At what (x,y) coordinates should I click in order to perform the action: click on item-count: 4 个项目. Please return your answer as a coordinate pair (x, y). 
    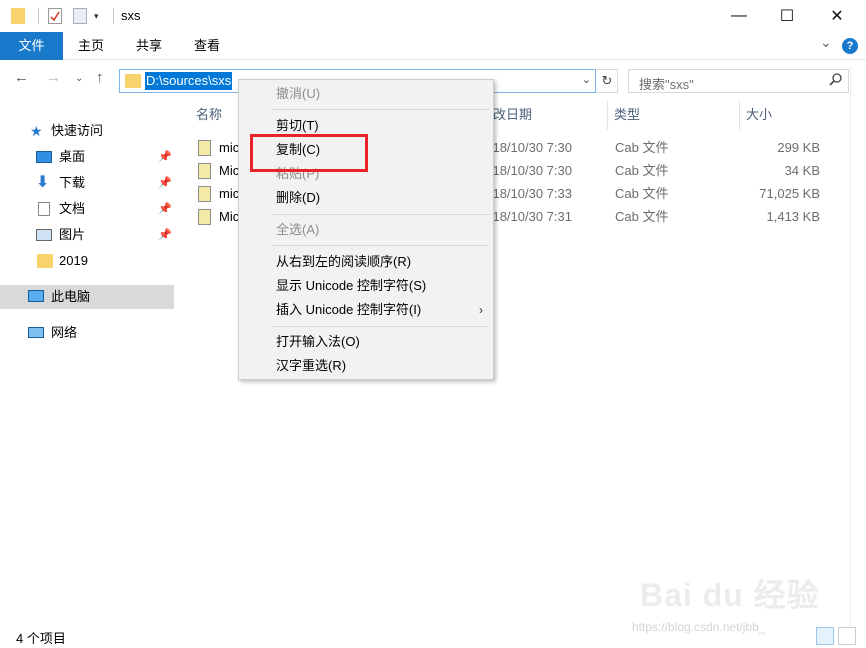
    Looking at the image, I should click on (41, 638).